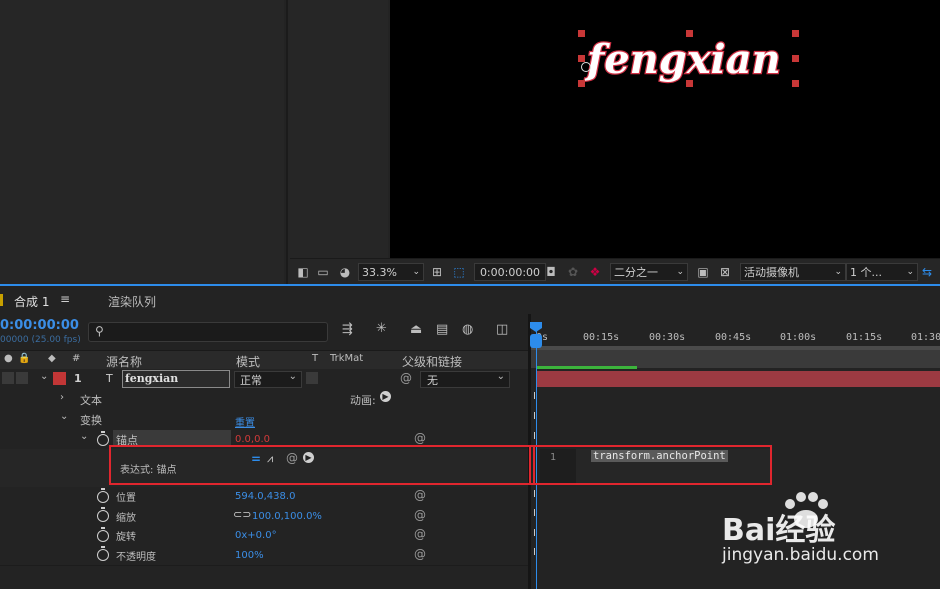 The image size is (940, 589). Describe the element at coordinates (595, 272) in the screenshot. I see `color-channel-icon: ❖` at that location.